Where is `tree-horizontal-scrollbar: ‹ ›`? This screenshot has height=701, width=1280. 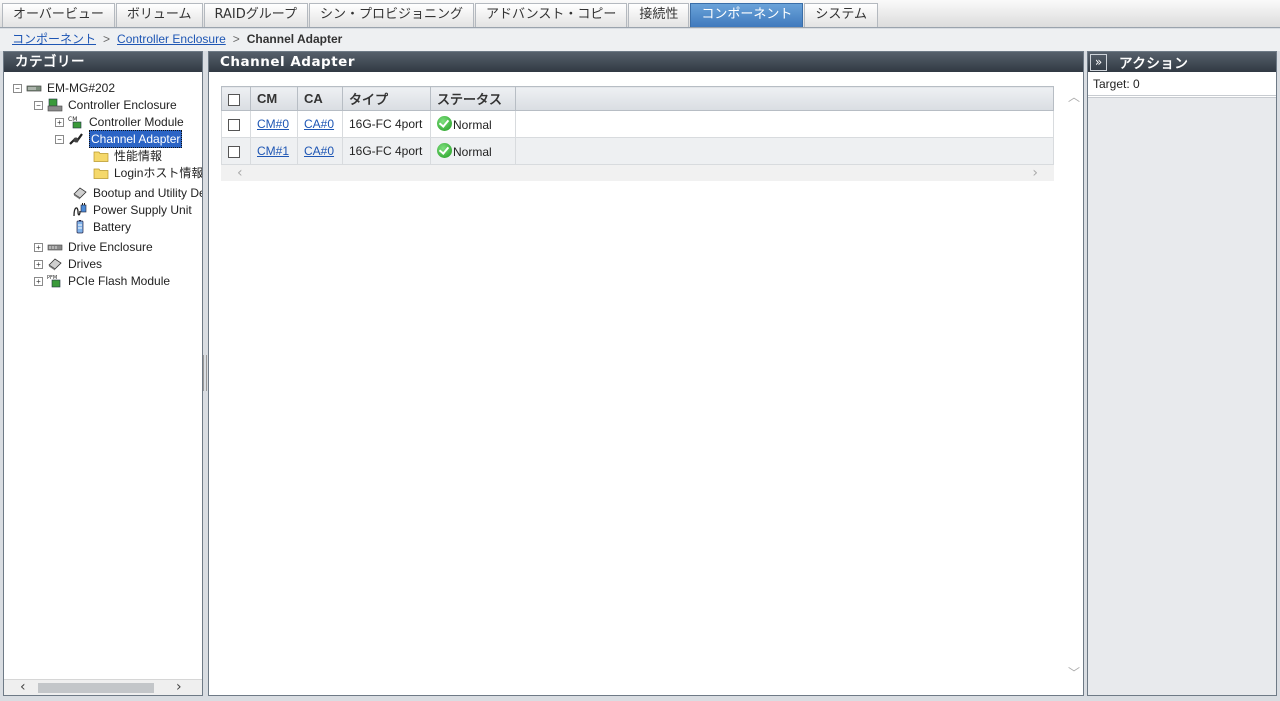 tree-horizontal-scrollbar: ‹ › is located at coordinates (103, 687).